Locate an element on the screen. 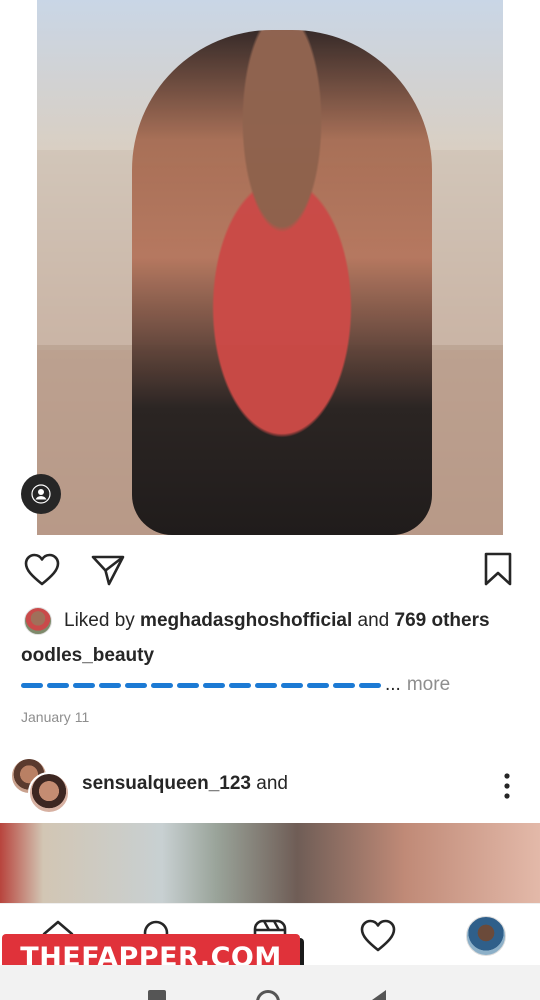  liker-avatar is located at coordinates (38, 621).